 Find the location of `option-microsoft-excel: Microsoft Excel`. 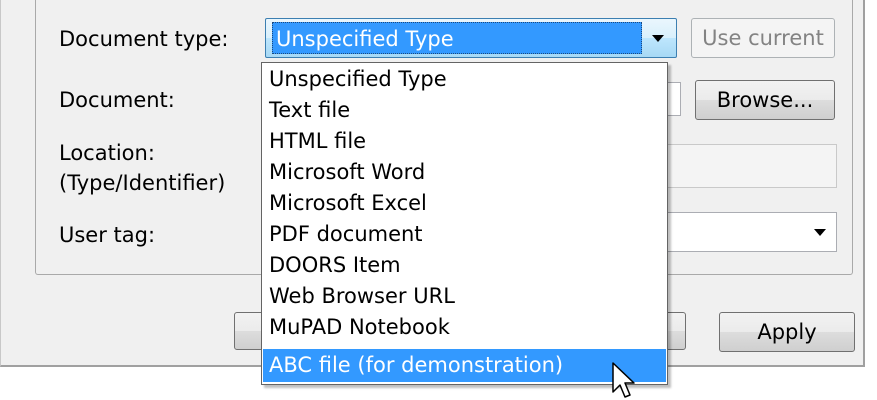

option-microsoft-excel: Microsoft Excel is located at coordinates (464, 203).